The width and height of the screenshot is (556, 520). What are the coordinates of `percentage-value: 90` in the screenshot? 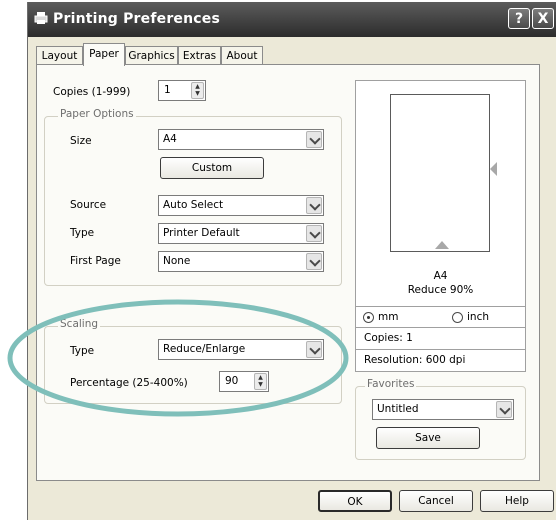 It's located at (232, 381).